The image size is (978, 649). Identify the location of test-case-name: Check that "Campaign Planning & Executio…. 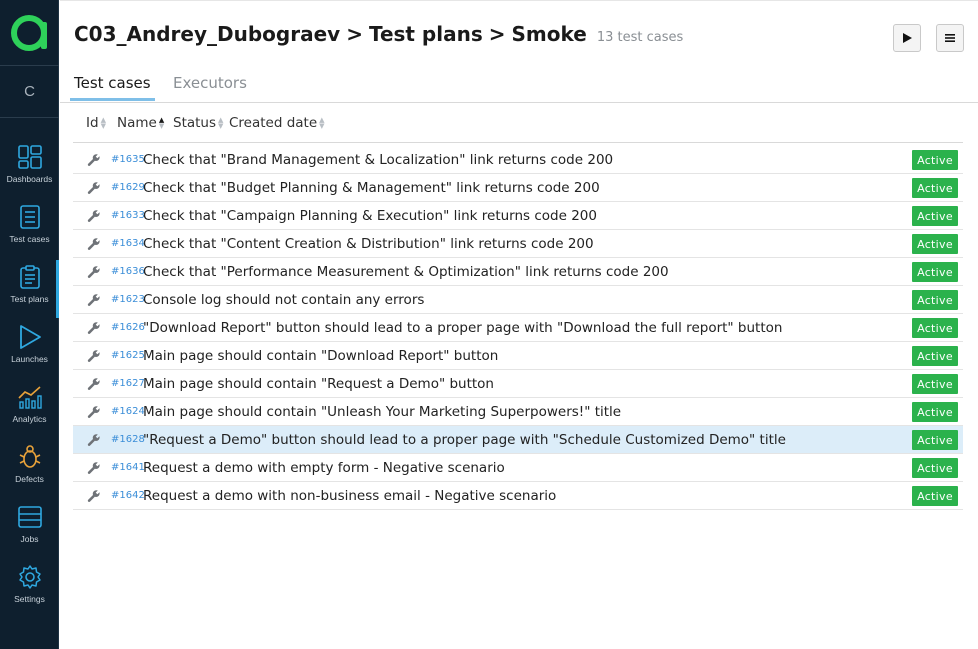
(370, 216).